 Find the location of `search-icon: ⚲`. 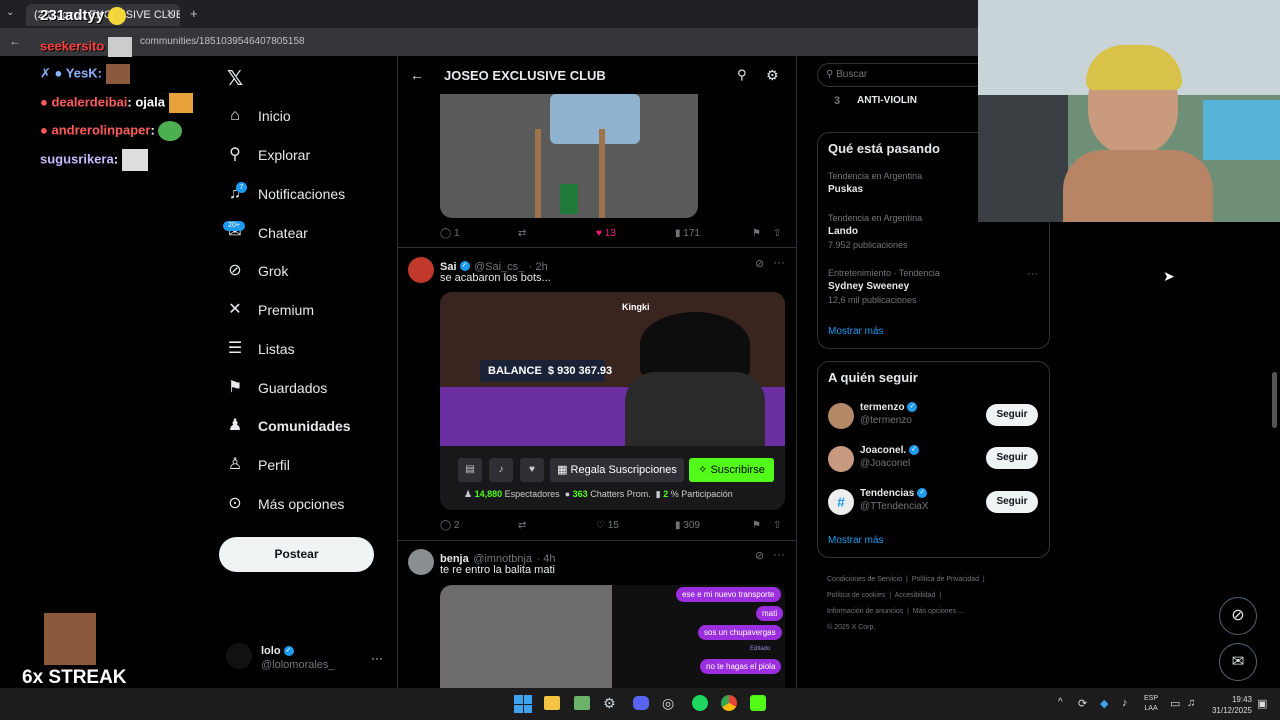

search-icon: ⚲ is located at coordinates (742, 75).